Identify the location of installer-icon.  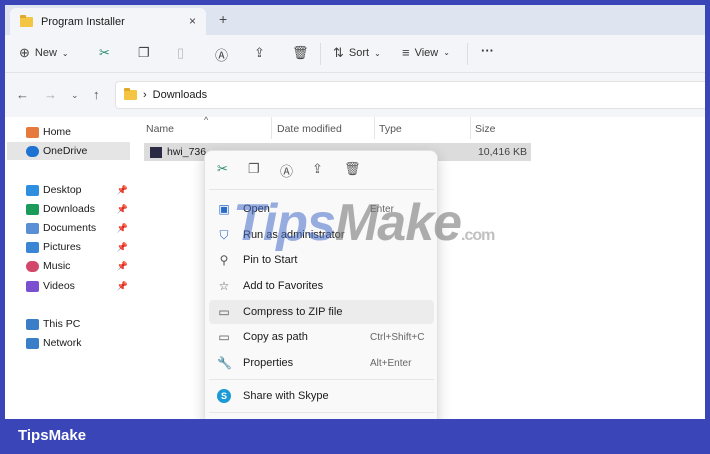
(156, 152).